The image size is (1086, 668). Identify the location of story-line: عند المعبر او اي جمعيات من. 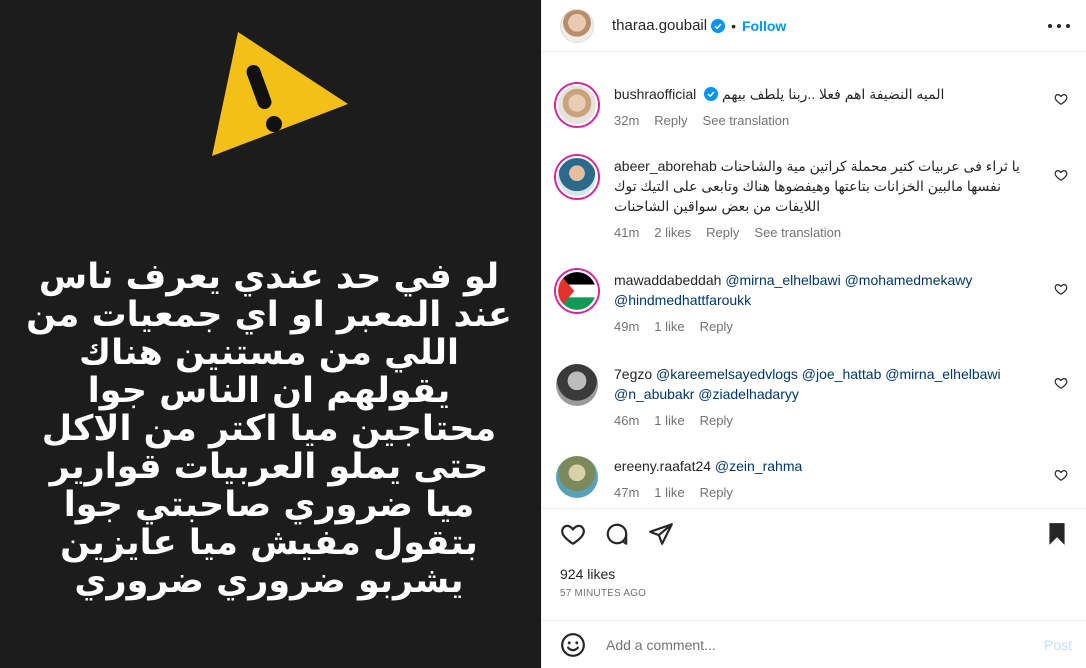
(269, 315).